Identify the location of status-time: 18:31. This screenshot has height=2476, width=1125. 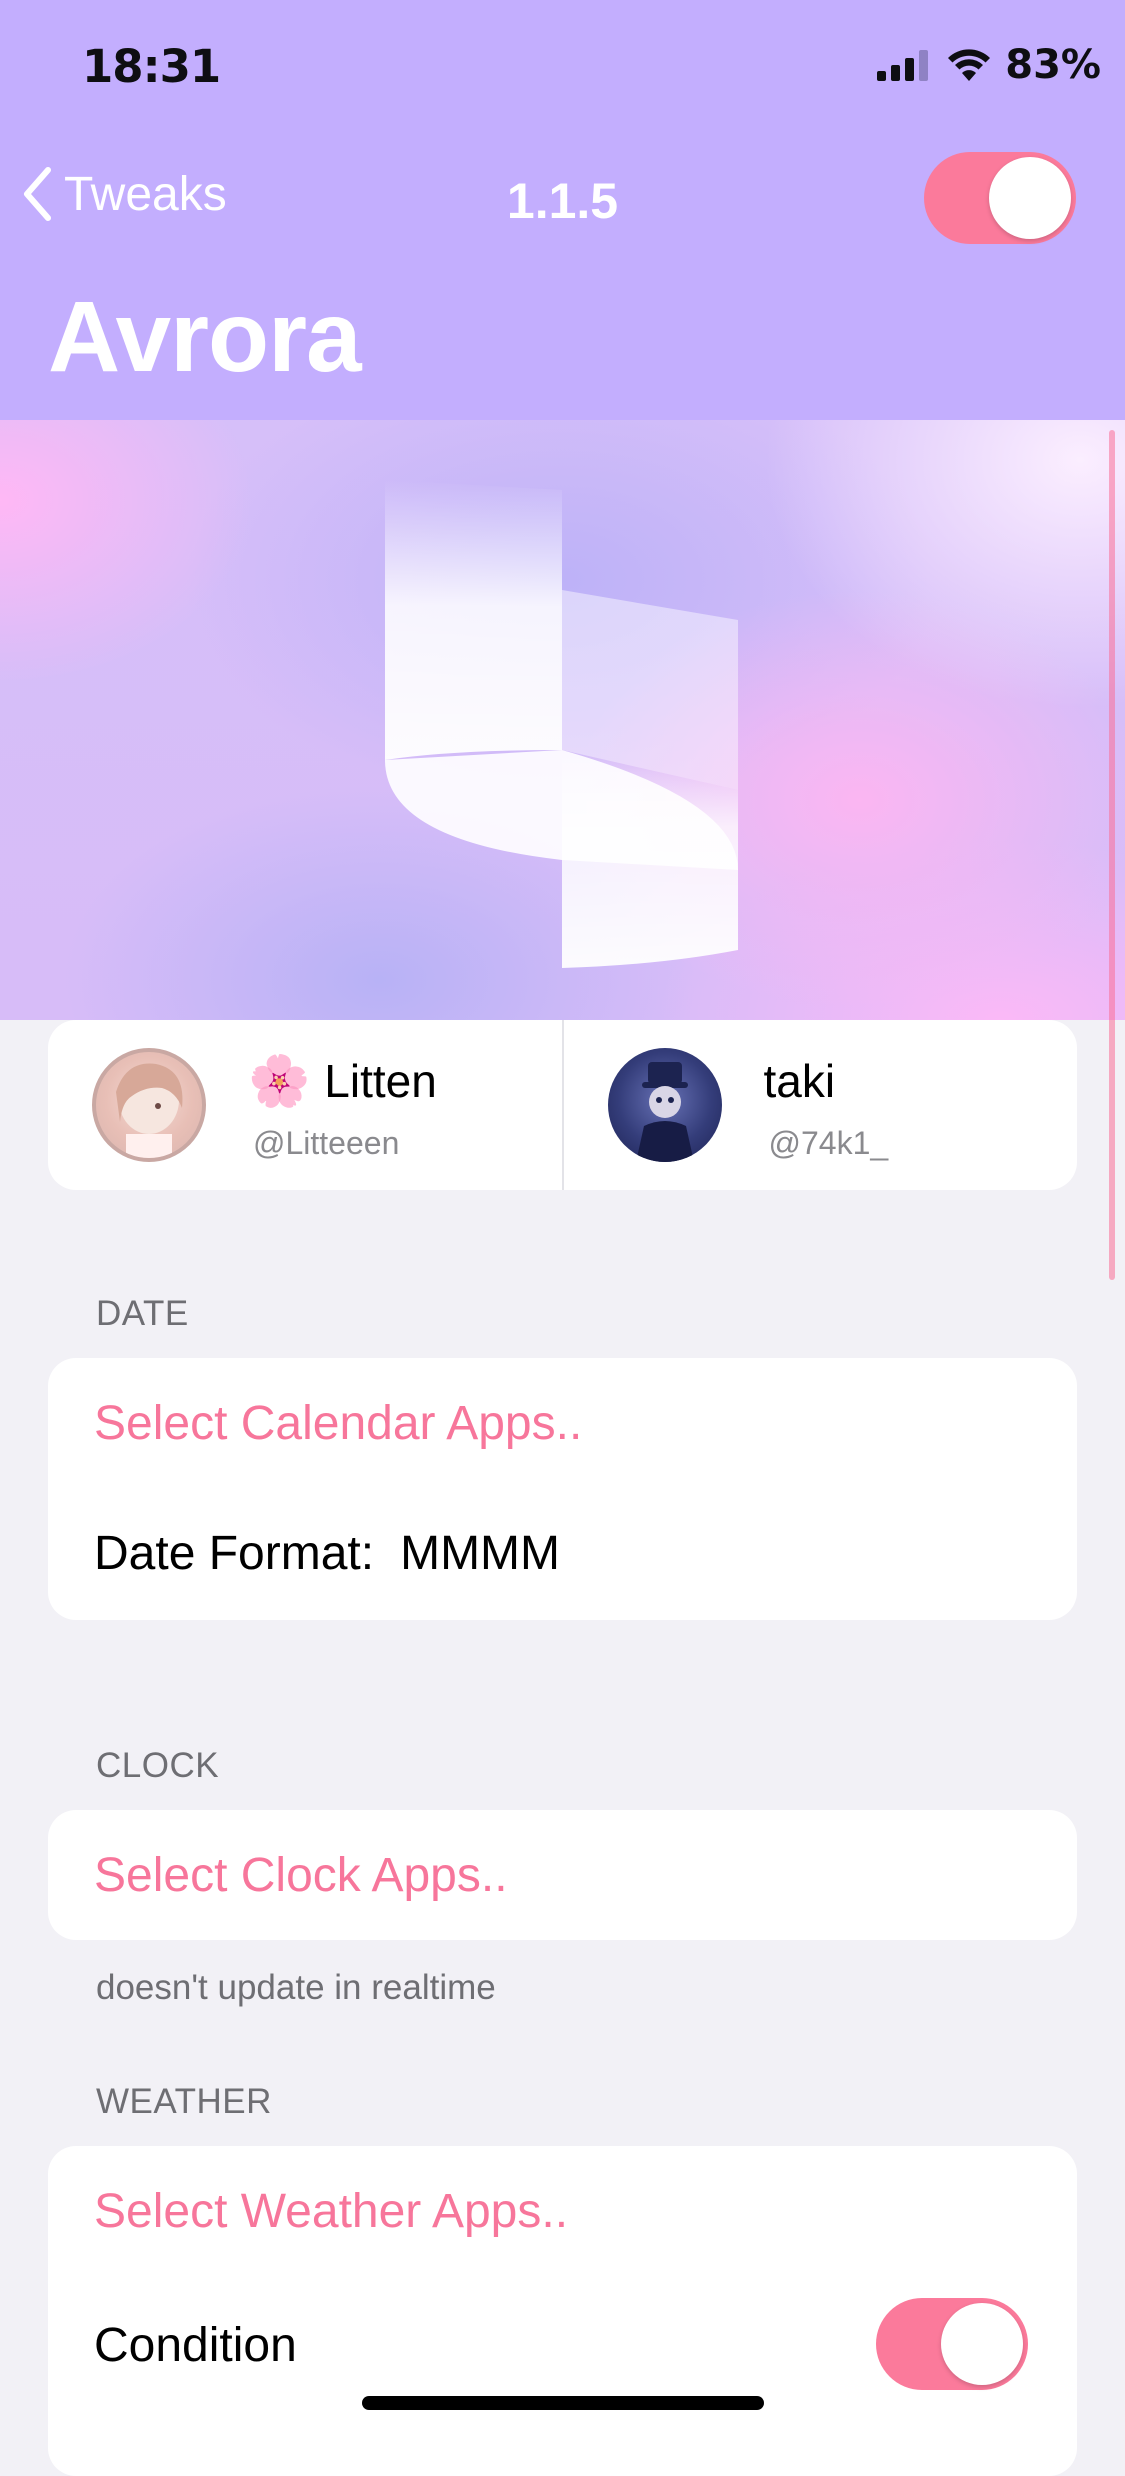
(151, 66).